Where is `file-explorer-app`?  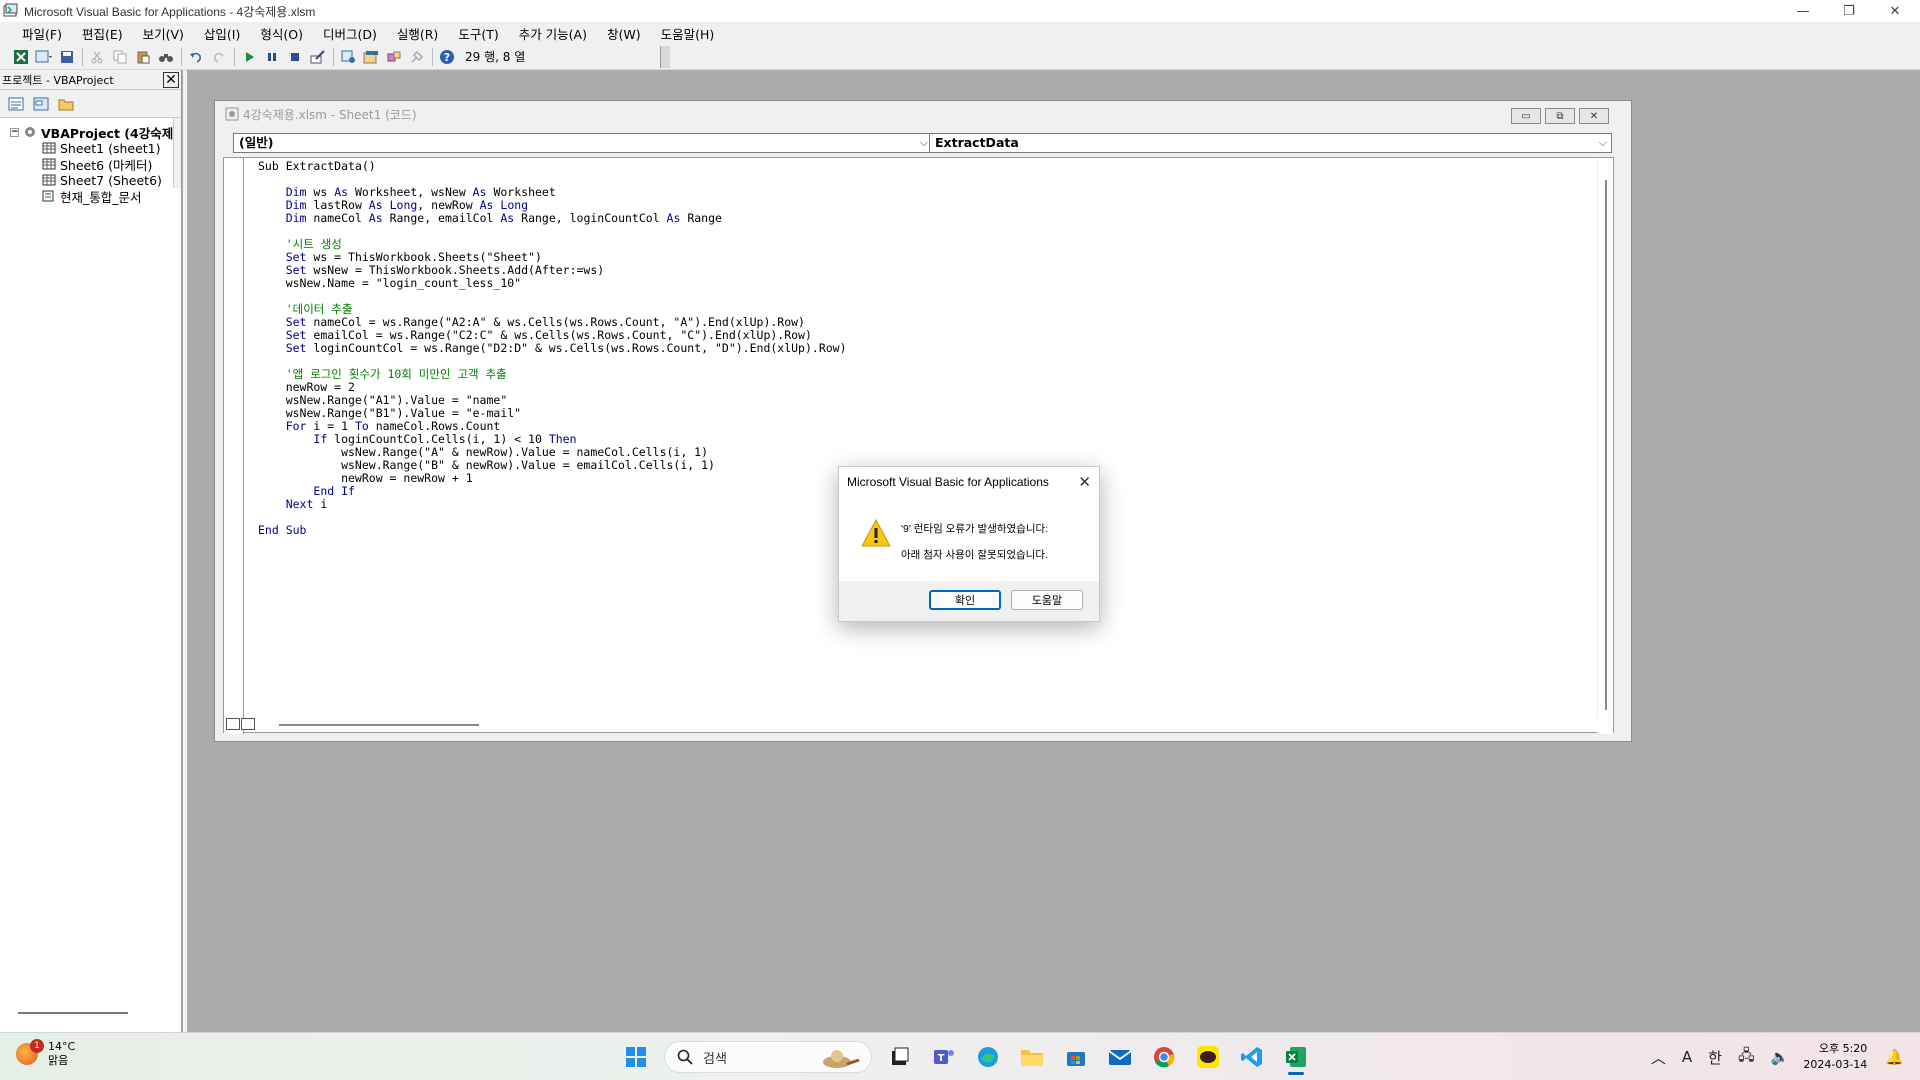
file-explorer-app is located at coordinates (1032, 1057).